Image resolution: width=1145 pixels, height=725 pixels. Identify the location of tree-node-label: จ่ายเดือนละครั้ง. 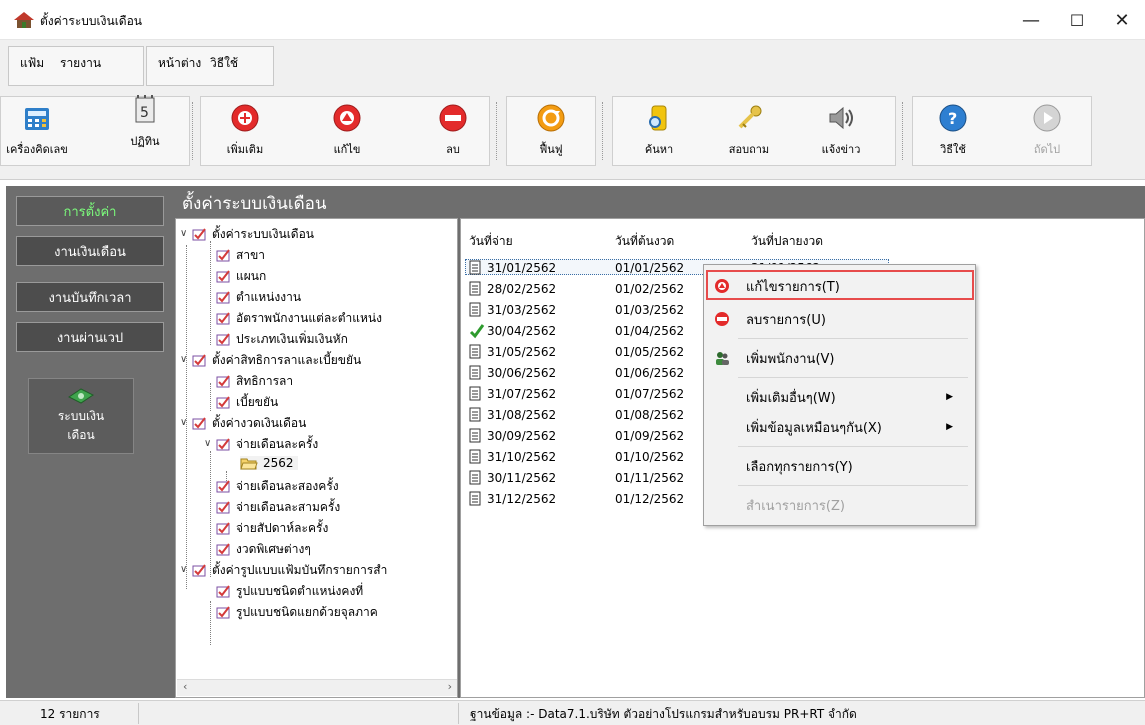
(277, 444).